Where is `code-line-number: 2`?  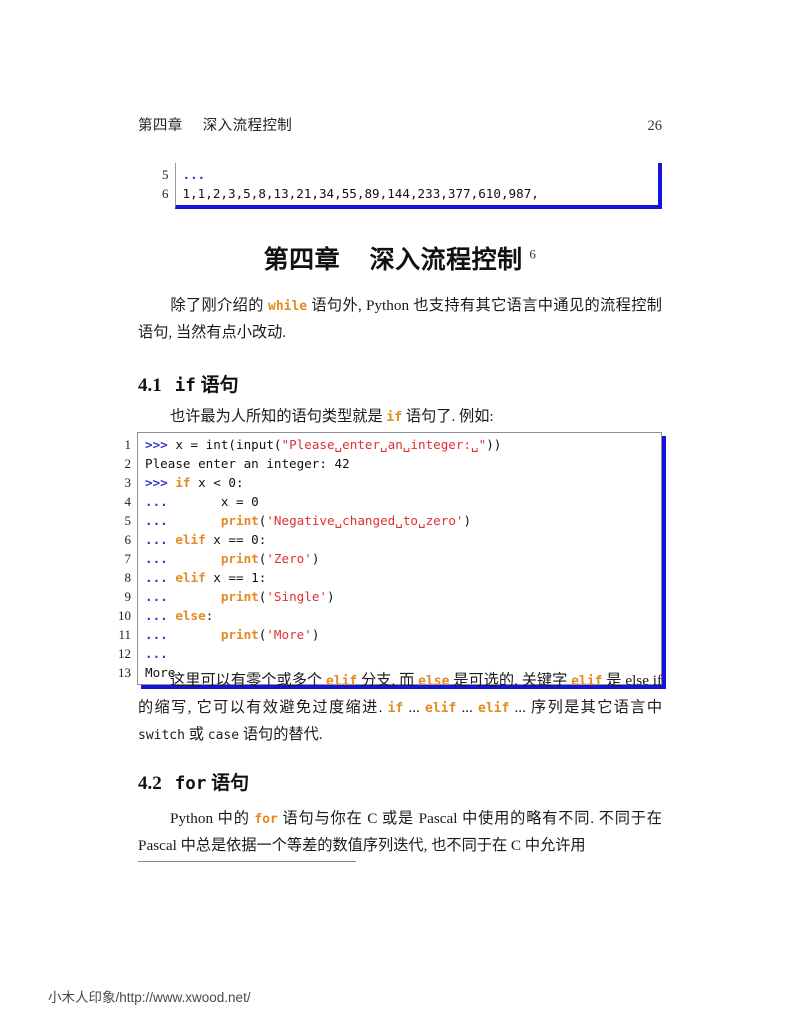
code-line-number: 2 is located at coordinates (128, 463).